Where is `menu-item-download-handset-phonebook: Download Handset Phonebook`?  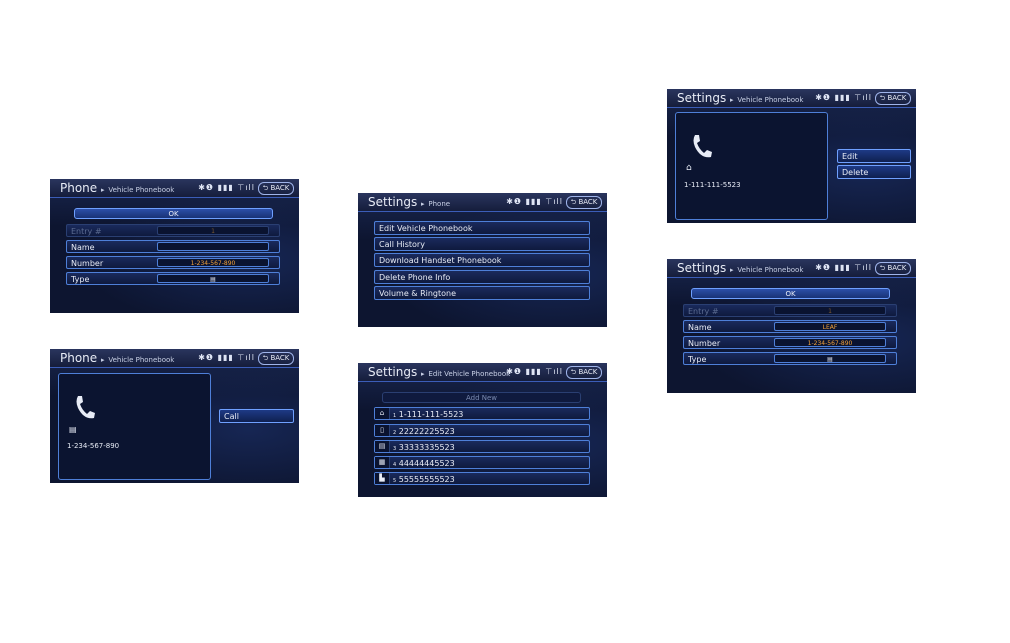 menu-item-download-handset-phonebook: Download Handset Phonebook is located at coordinates (482, 260).